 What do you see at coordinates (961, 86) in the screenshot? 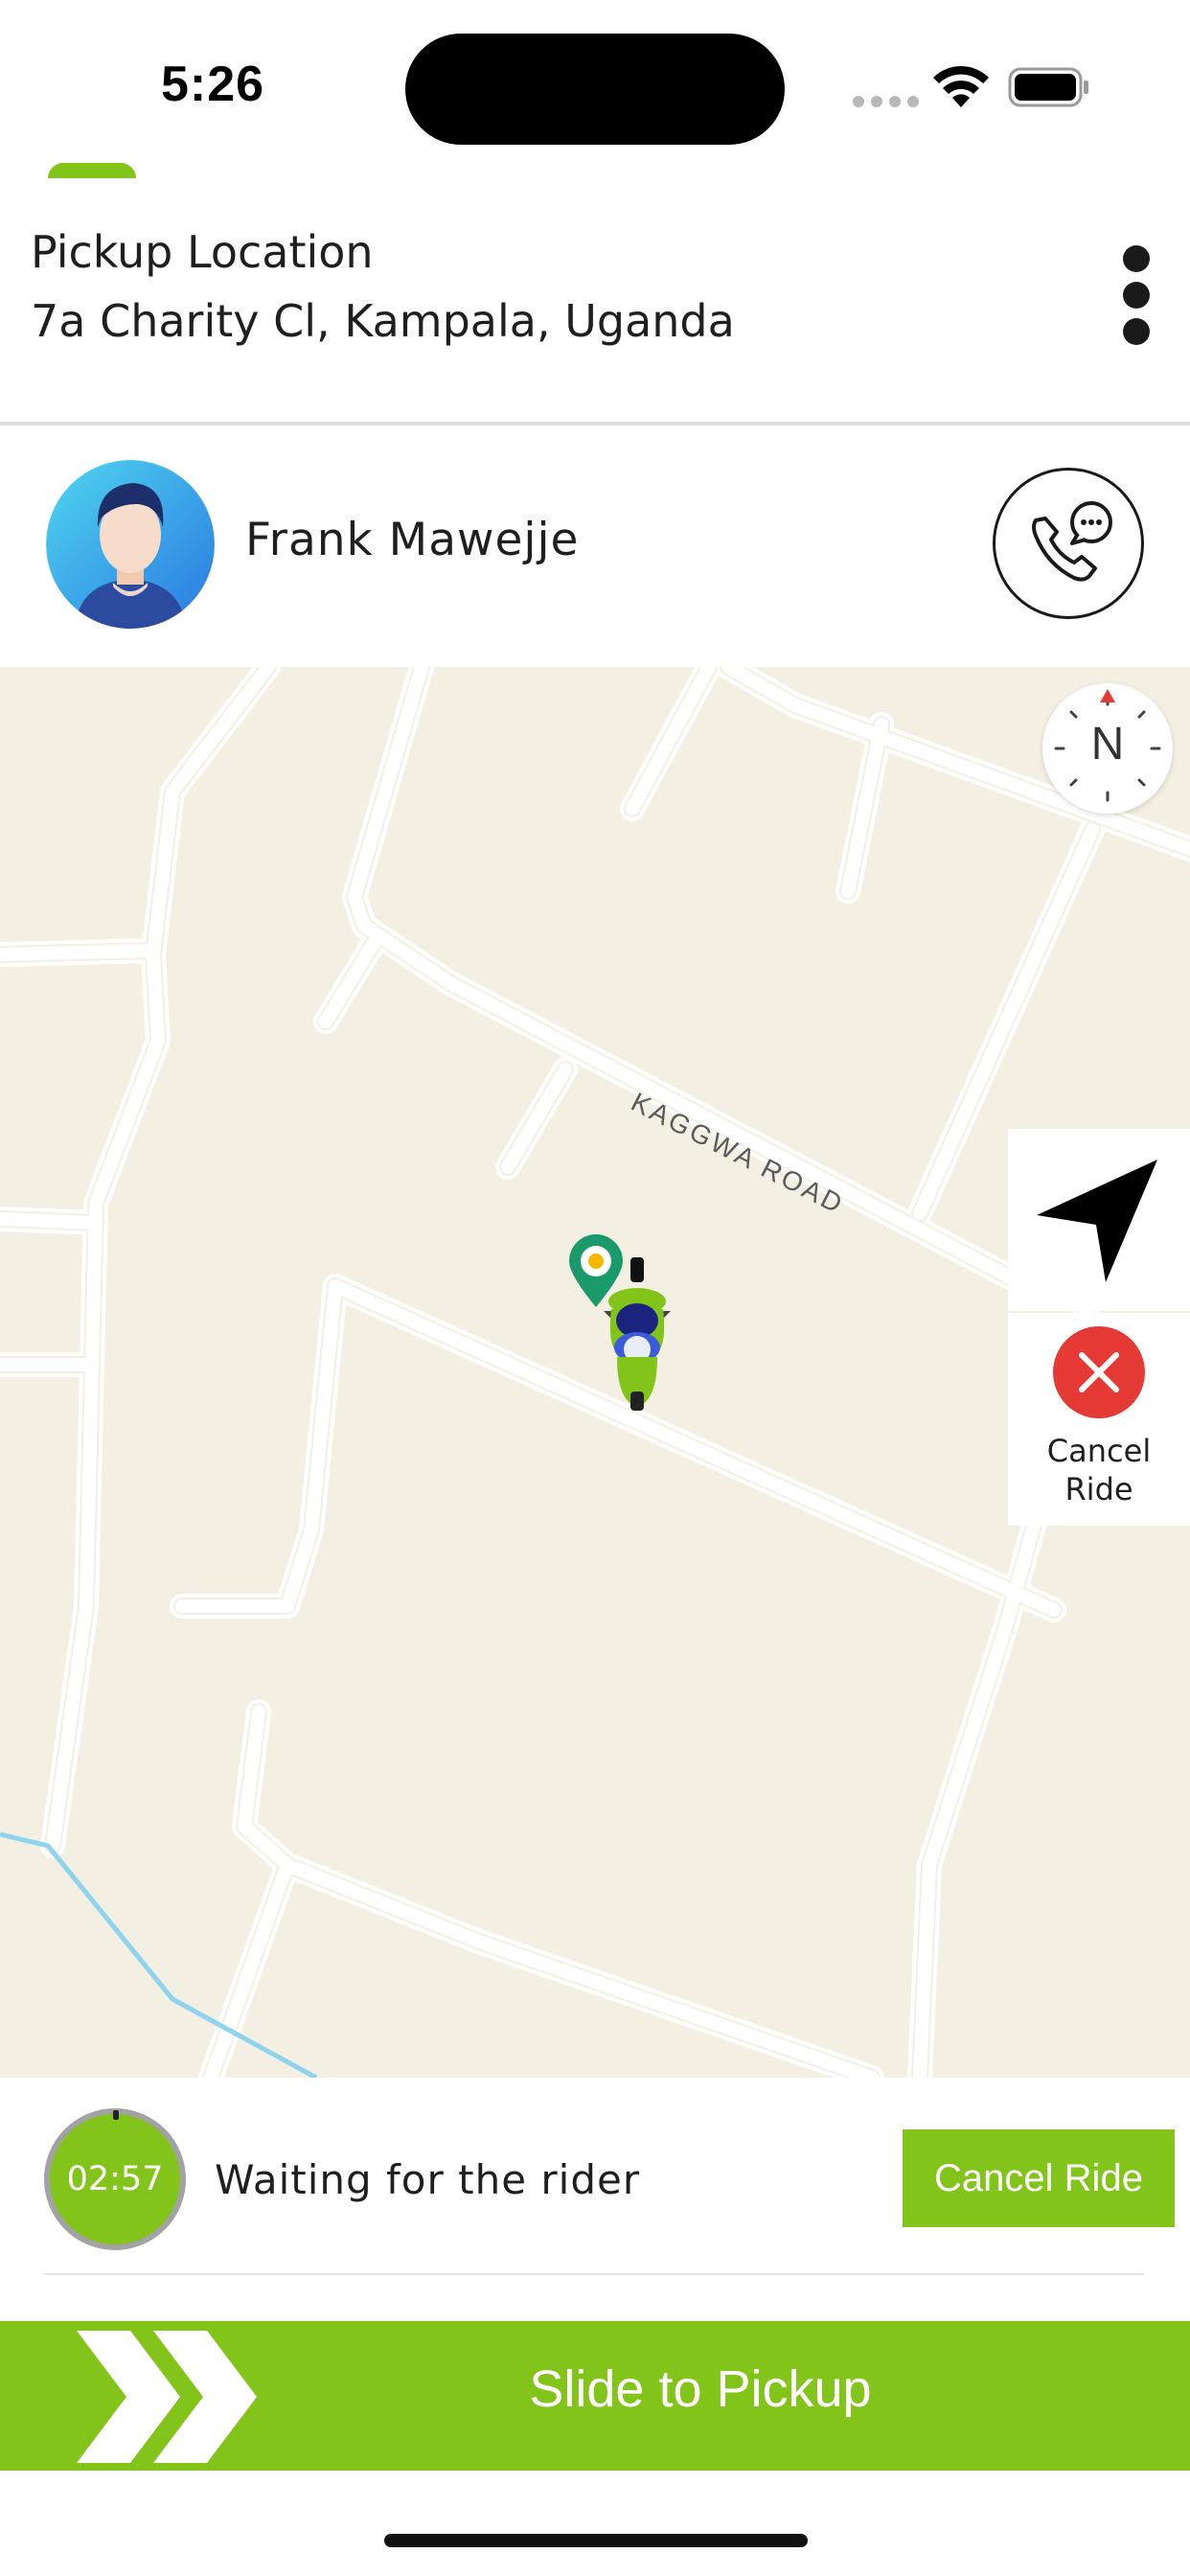
I see `wifi-icon` at bounding box center [961, 86].